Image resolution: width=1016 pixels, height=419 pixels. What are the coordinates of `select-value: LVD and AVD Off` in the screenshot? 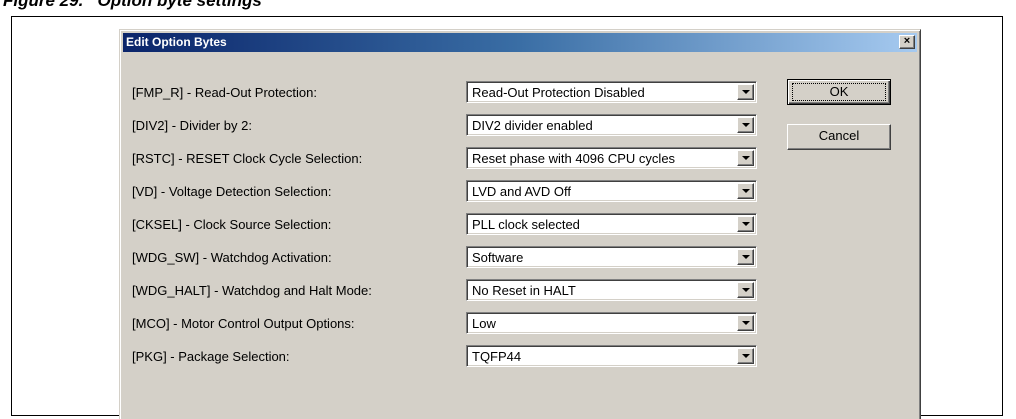 It's located at (521, 191).